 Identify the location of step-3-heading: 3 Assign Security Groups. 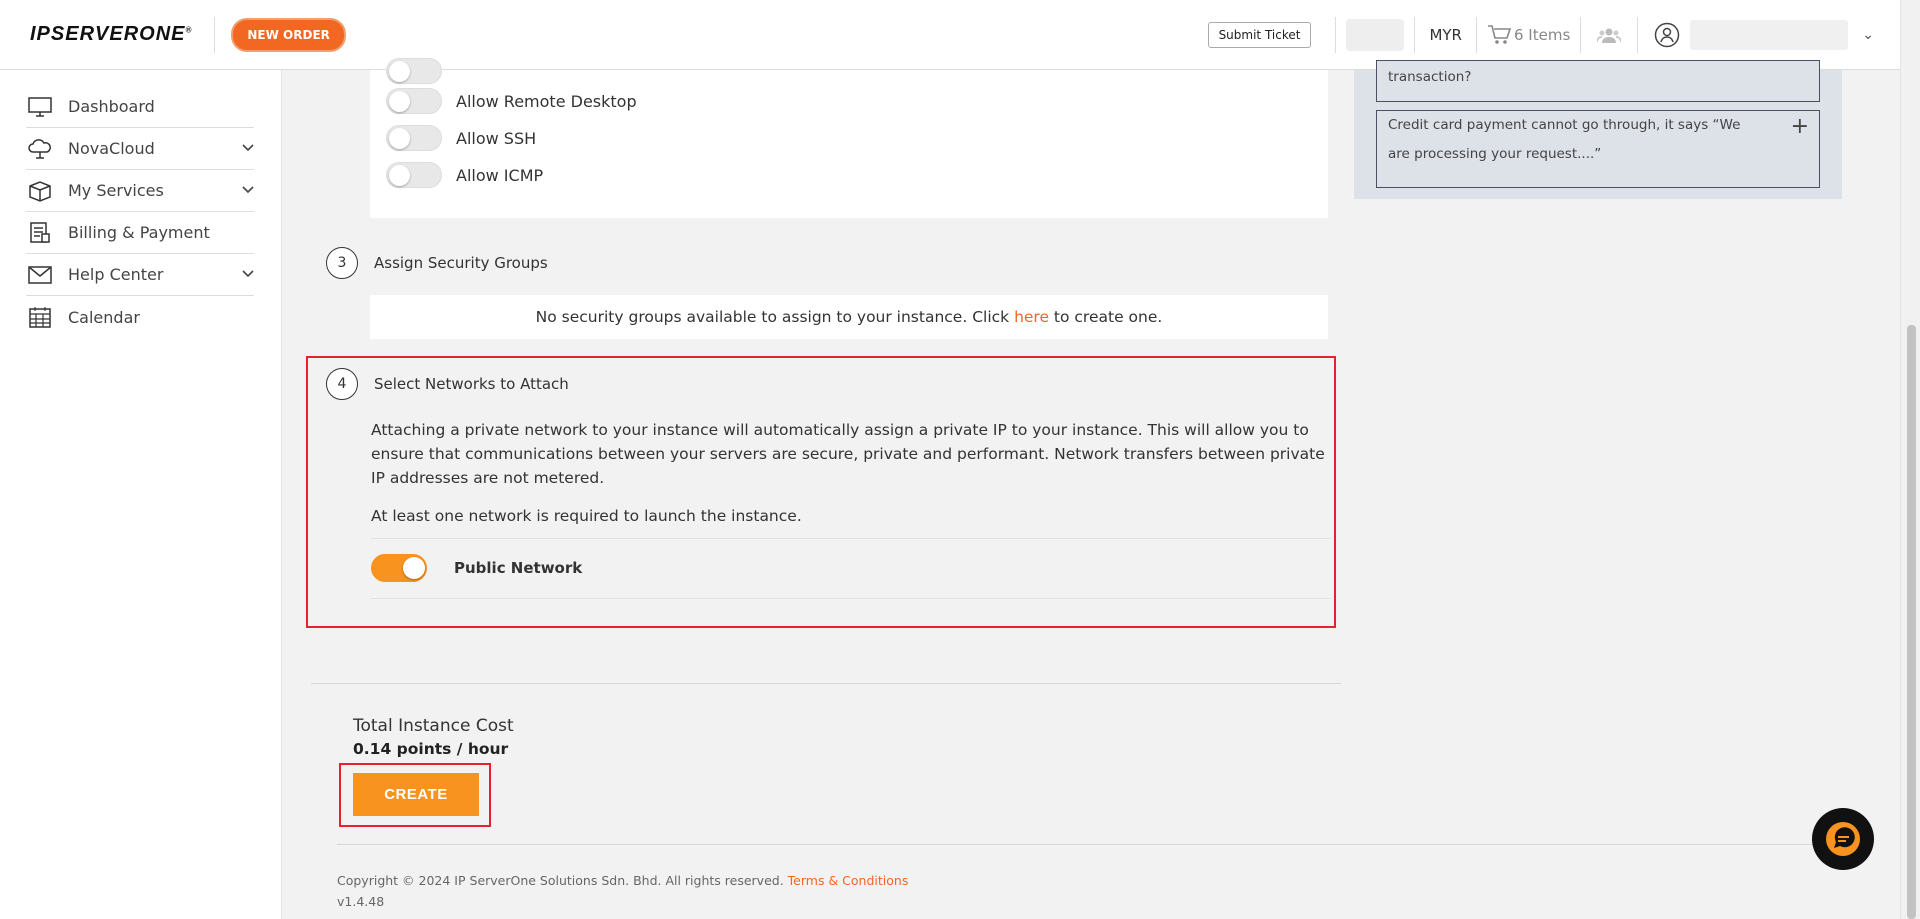
(437, 263).